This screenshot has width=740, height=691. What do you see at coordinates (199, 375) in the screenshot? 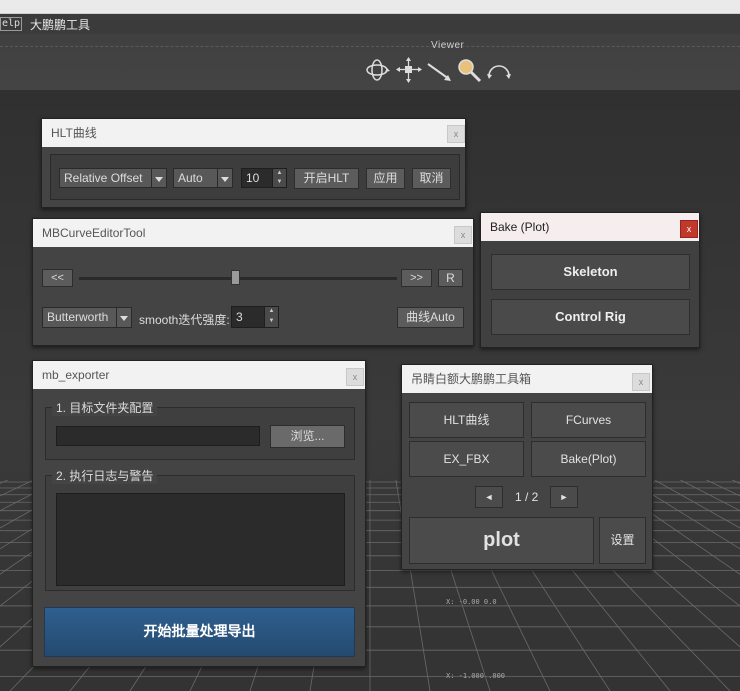
I see `panel-title: mb_exporter` at bounding box center [199, 375].